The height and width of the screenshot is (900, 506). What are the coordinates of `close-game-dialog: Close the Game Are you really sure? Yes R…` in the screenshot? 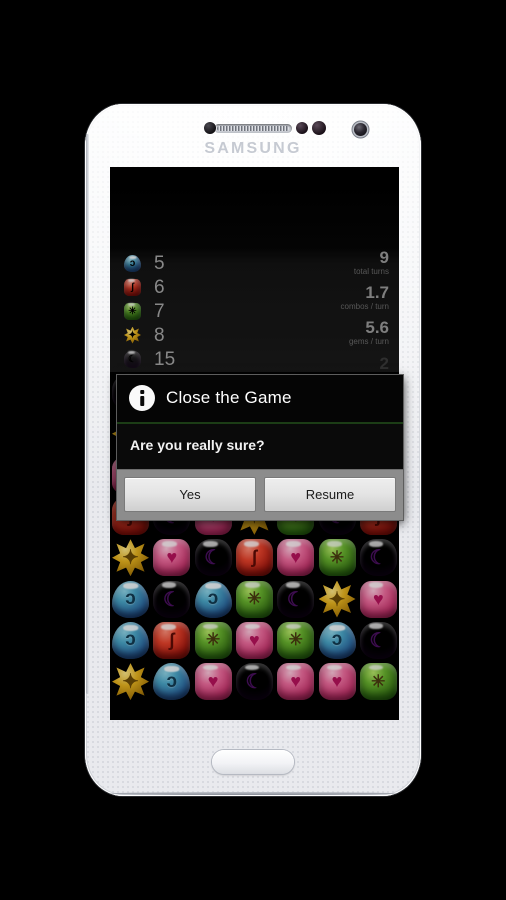 It's located at (260, 447).